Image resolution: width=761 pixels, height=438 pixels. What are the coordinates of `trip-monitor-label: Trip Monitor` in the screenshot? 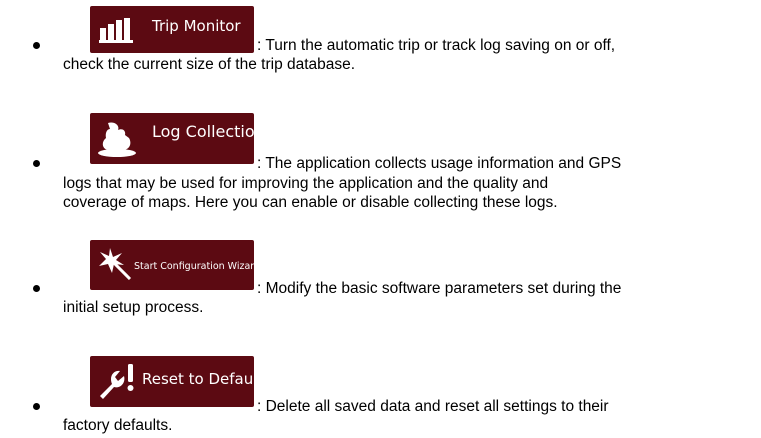 It's located at (196, 26).